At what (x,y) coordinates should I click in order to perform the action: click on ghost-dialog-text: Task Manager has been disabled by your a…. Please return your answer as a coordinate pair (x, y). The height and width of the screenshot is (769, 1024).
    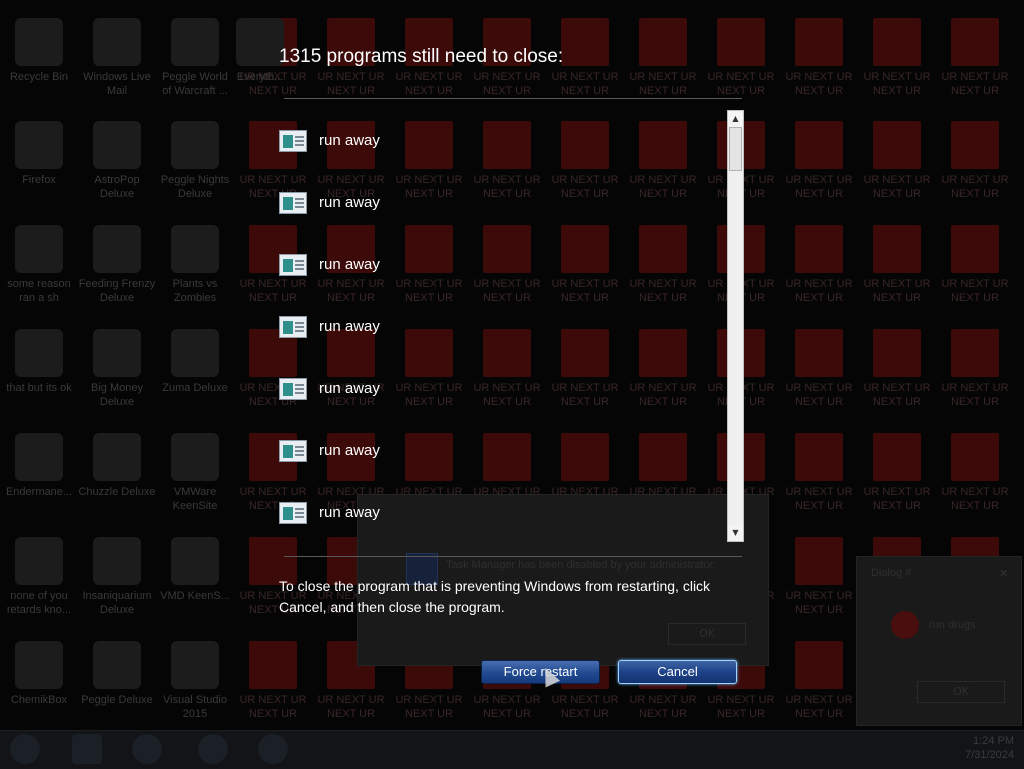
    Looking at the image, I should click on (581, 565).